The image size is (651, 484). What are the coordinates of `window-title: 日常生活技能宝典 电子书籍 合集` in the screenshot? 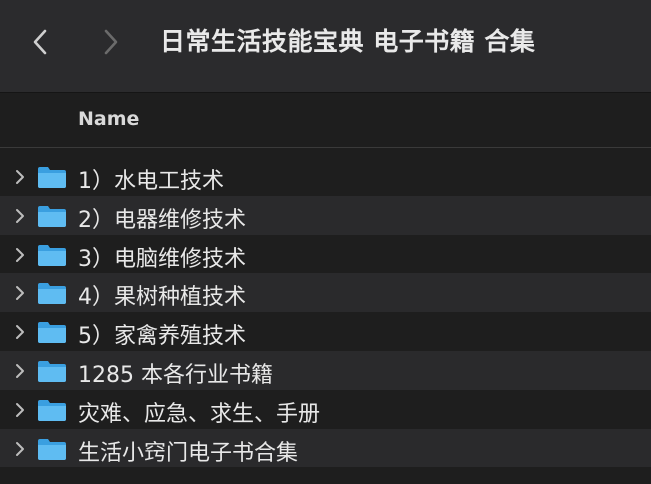 It's located at (348, 41).